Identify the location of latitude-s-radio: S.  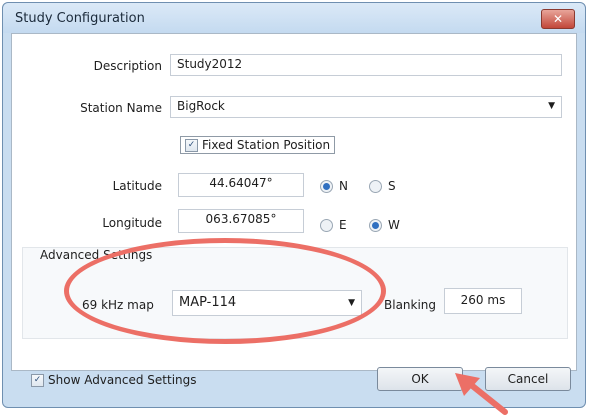
(382, 186).